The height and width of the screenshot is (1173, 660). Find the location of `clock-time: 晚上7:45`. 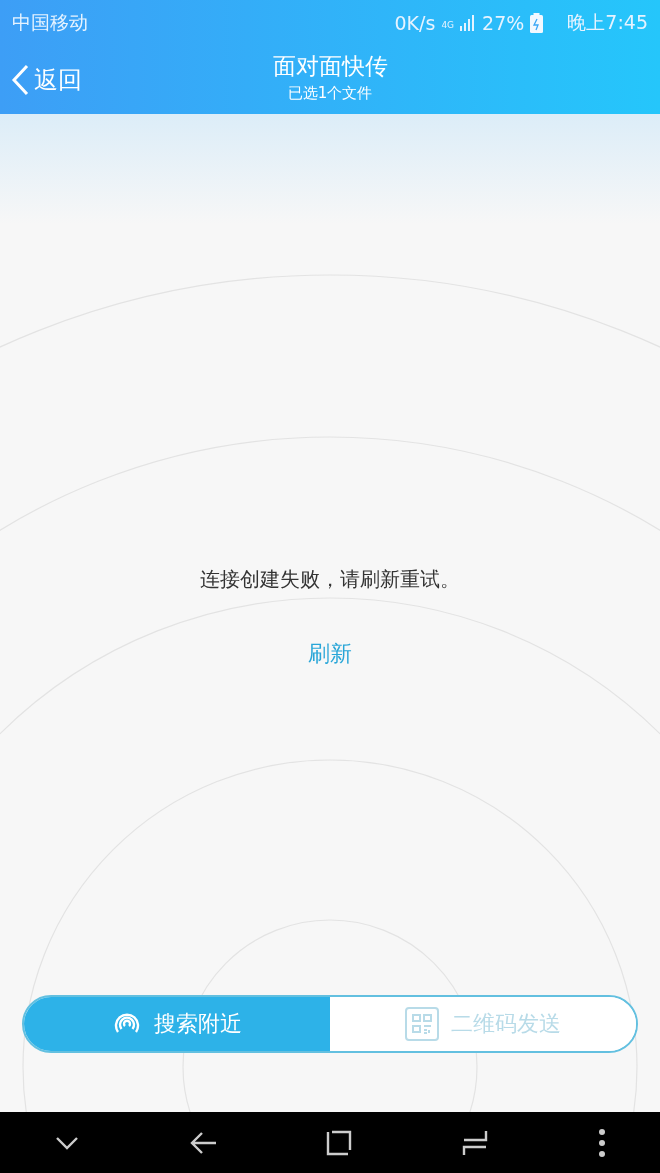

clock-time: 晚上7:45 is located at coordinates (607, 22).